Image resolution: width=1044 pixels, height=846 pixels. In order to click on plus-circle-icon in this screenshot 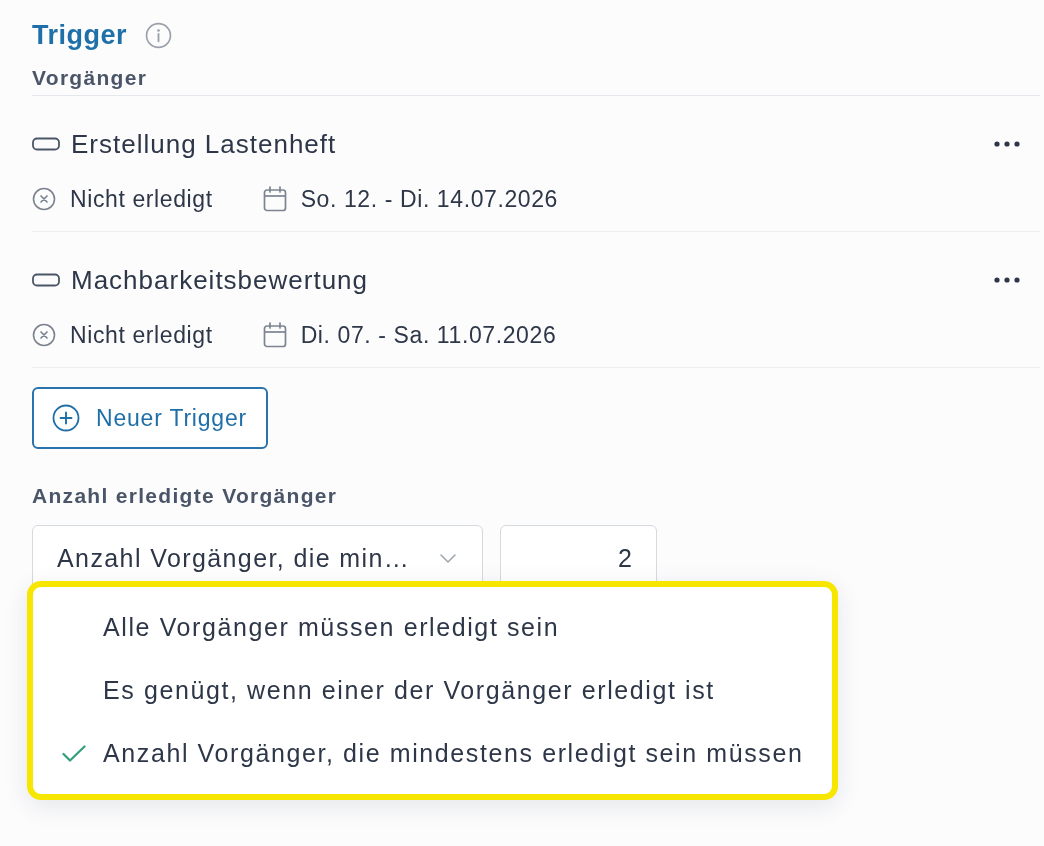, I will do `click(66, 418)`.